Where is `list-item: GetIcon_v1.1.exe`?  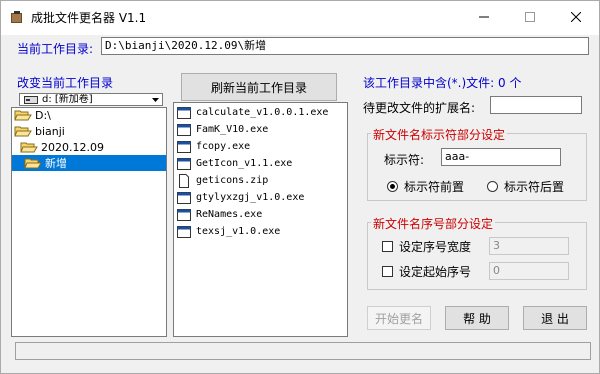
list-item: GetIcon_v1.1.exe is located at coordinates (234, 163).